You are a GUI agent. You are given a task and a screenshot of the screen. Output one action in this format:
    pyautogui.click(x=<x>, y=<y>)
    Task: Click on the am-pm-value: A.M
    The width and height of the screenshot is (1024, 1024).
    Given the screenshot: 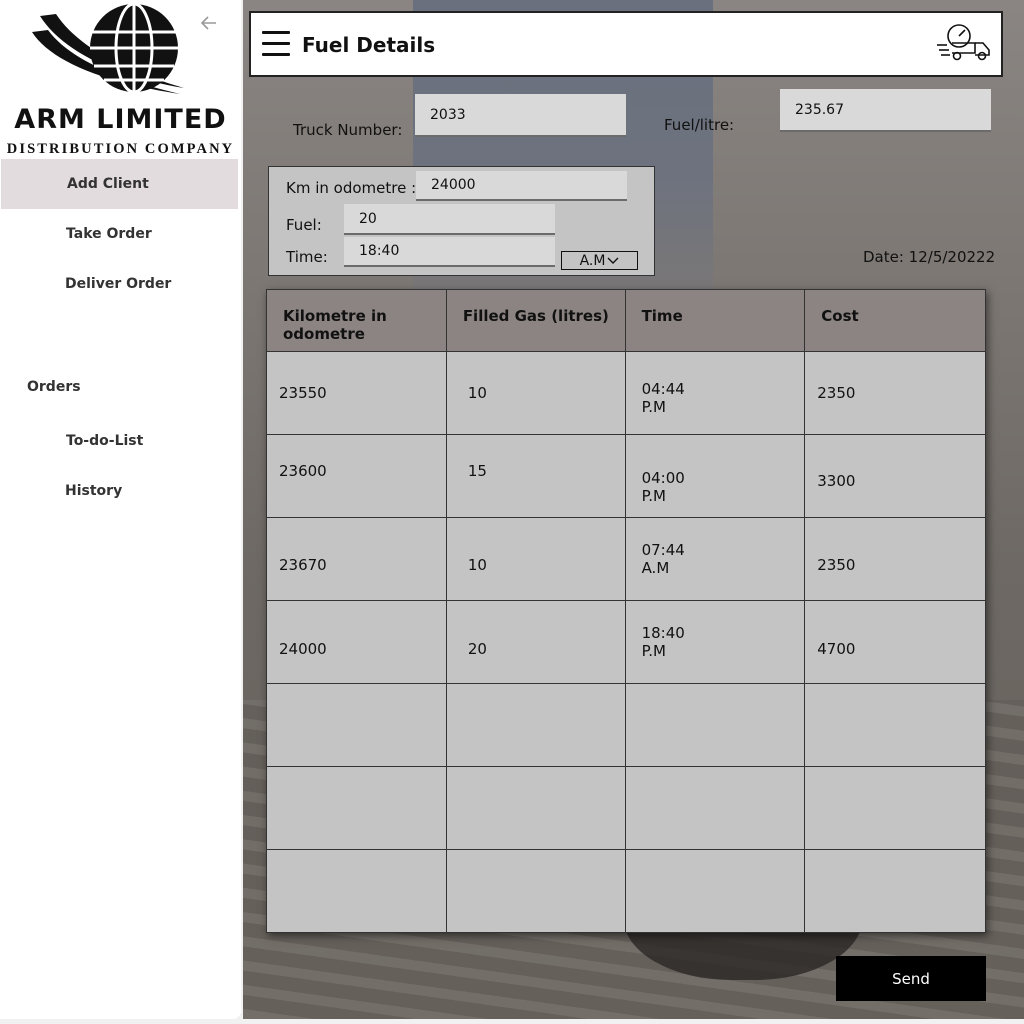 What is the action you would take?
    pyautogui.click(x=592, y=260)
    